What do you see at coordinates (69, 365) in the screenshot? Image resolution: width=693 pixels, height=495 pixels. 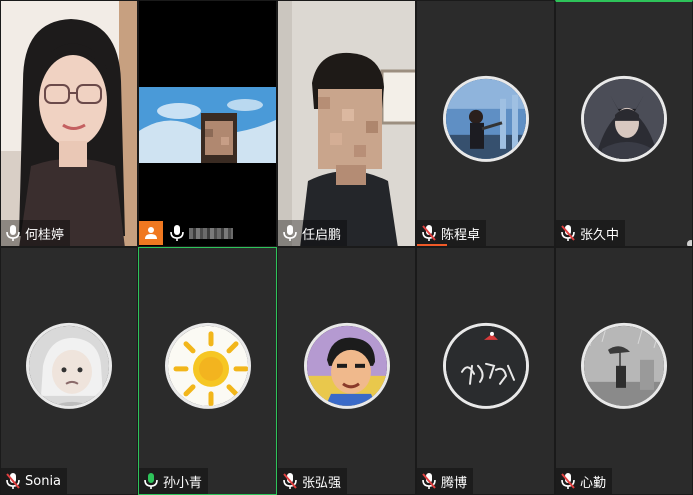 I see `child-photo-avatar` at bounding box center [69, 365].